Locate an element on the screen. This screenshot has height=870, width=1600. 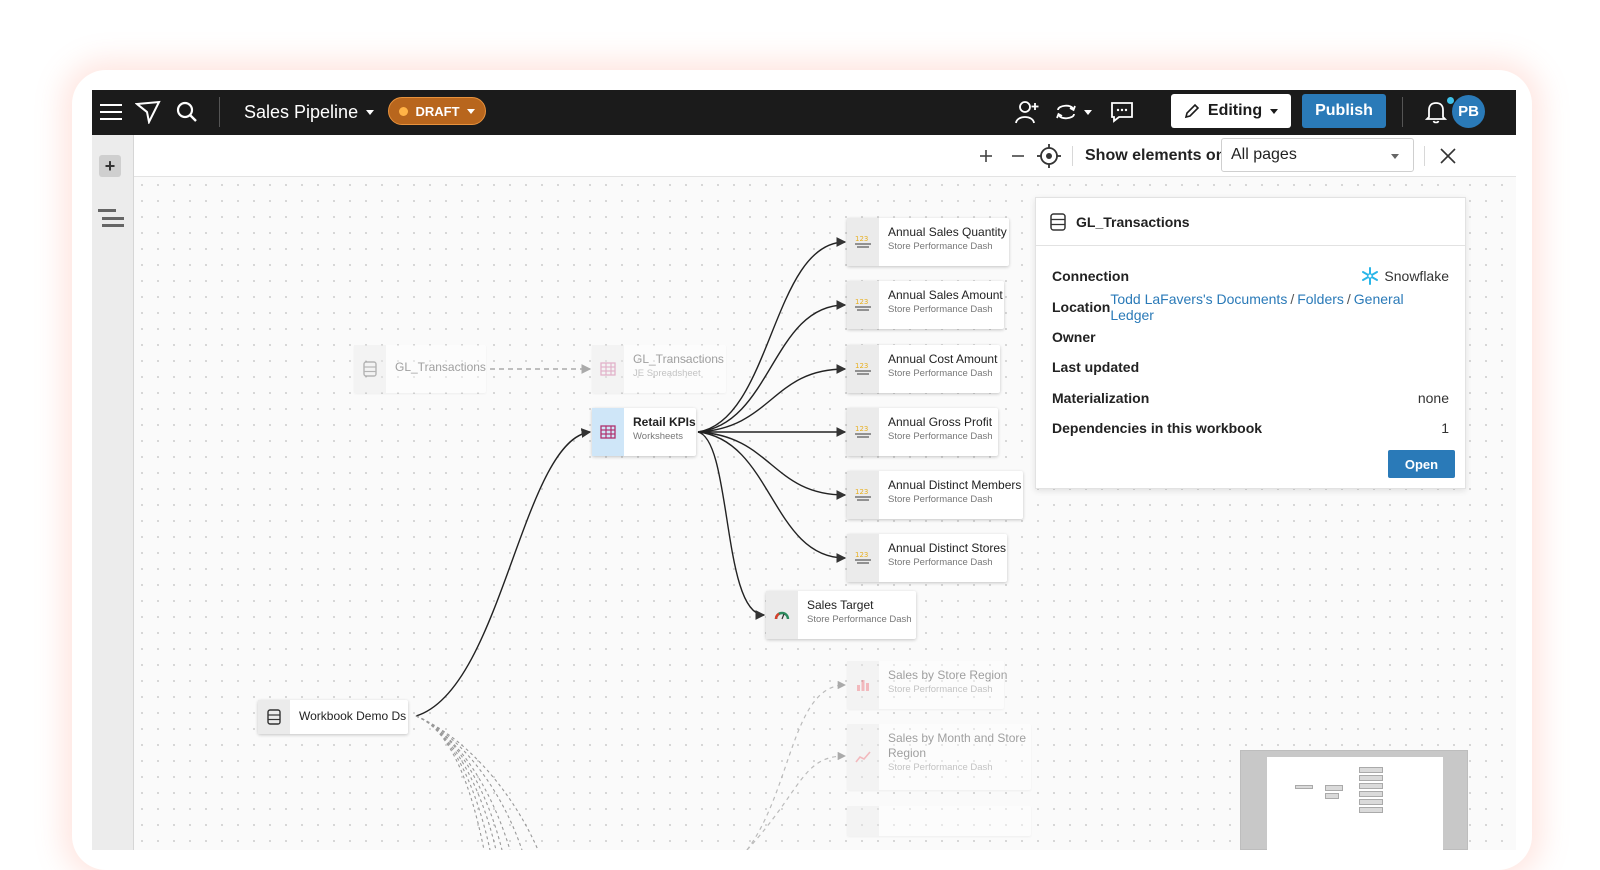
node-gl-spreadsheet: GL_Transactions JE Spreadsheet is located at coordinates (659, 369).